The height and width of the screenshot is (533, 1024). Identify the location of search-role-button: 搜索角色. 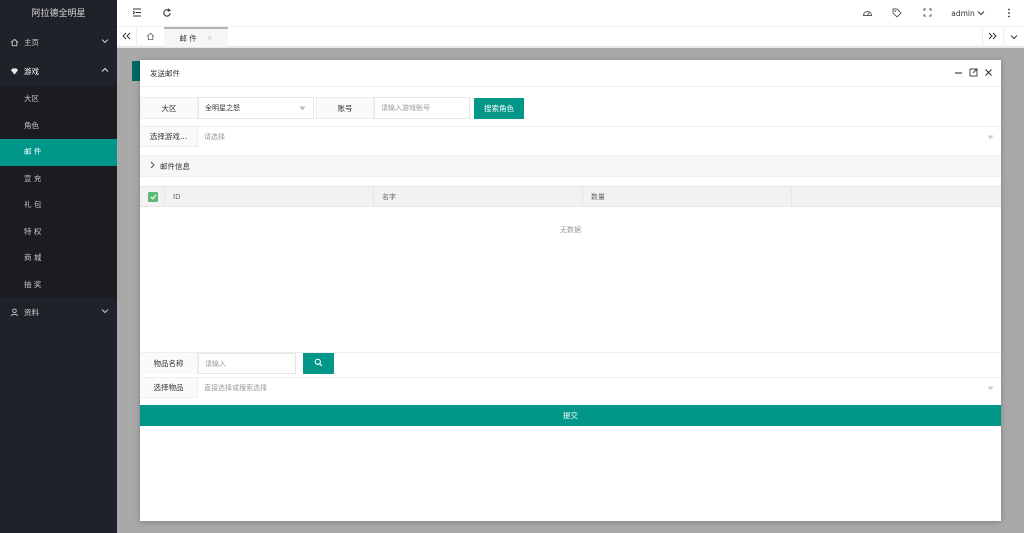
(499, 108).